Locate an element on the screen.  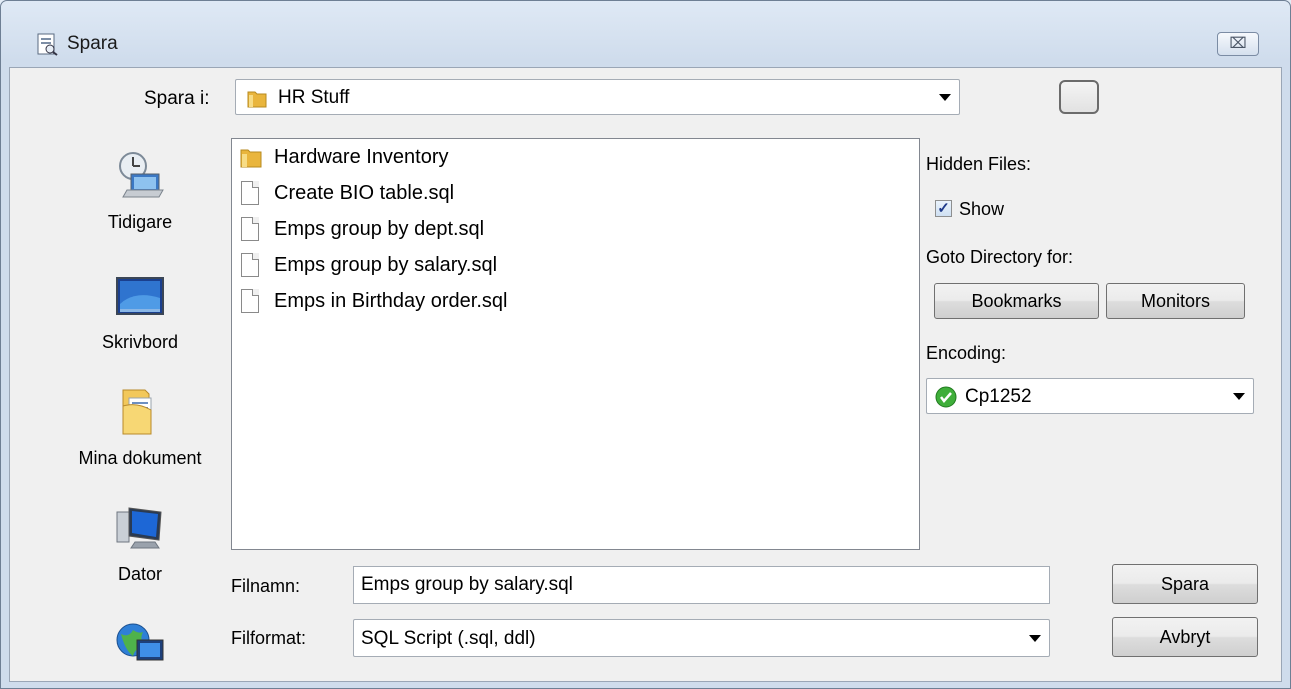
cancel-button: Avbryt is located at coordinates (1185, 637).